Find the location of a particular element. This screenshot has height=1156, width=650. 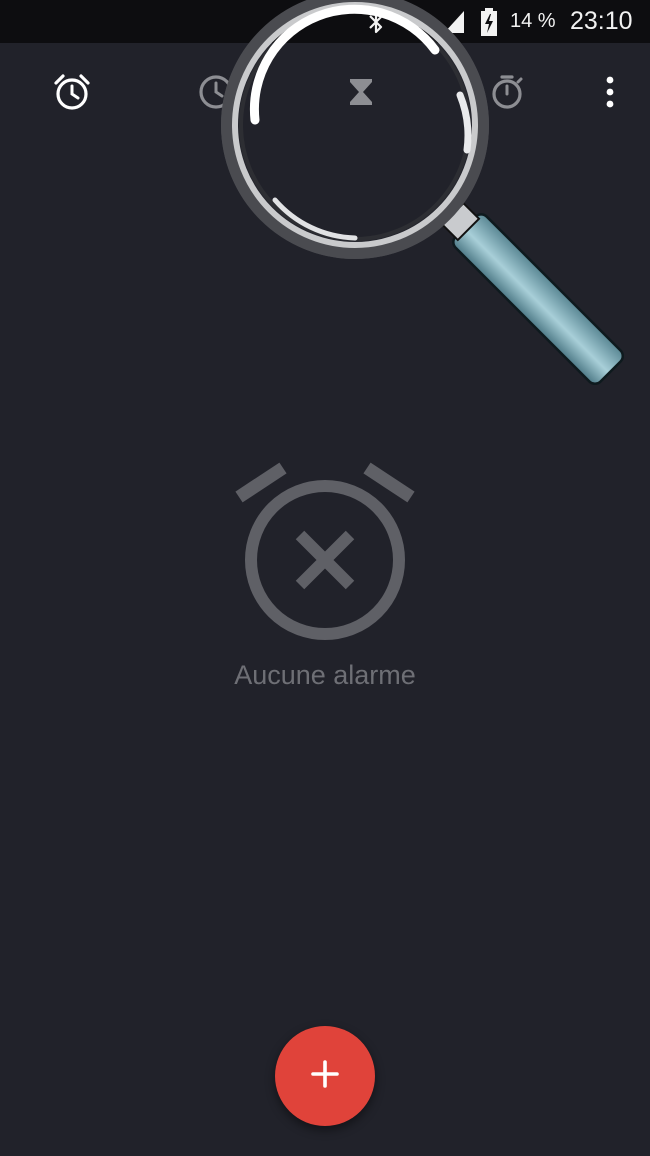

clock-icon is located at coordinates (216, 94).